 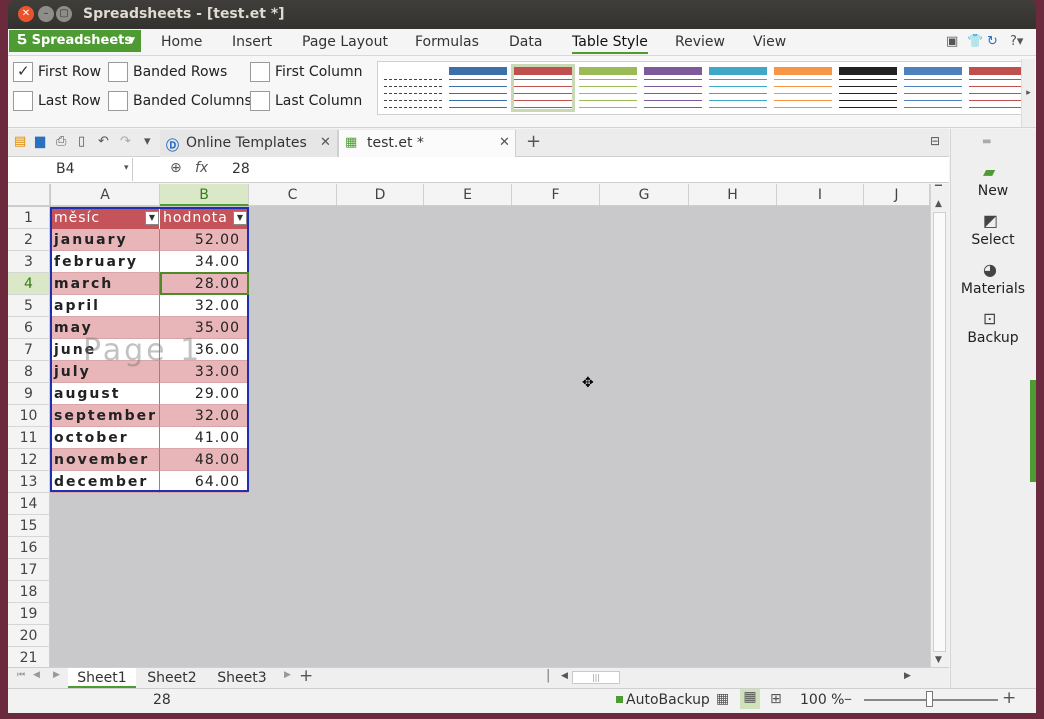 I want to click on select-all-corner, so click(x=29, y=195).